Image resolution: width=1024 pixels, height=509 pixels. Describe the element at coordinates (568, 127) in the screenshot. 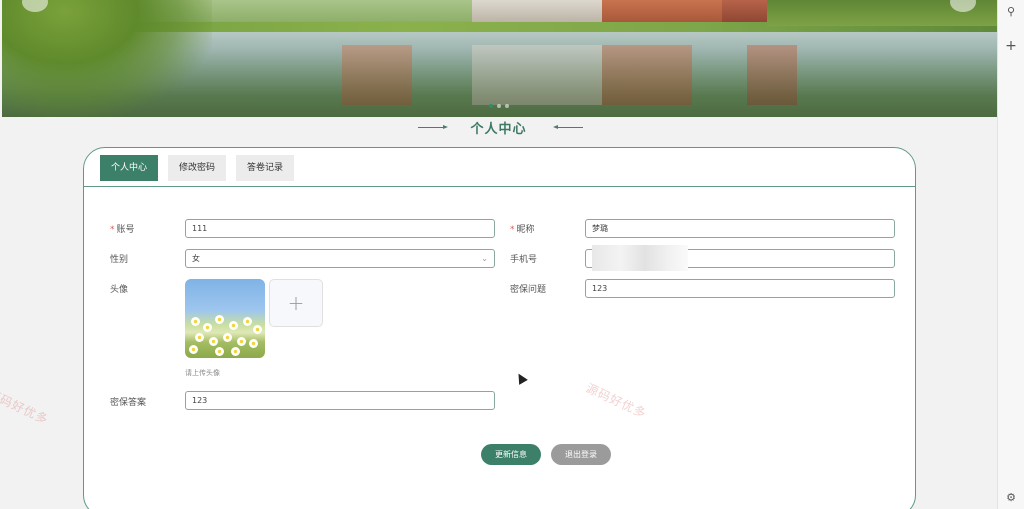

I see `title-decoration-right` at that location.